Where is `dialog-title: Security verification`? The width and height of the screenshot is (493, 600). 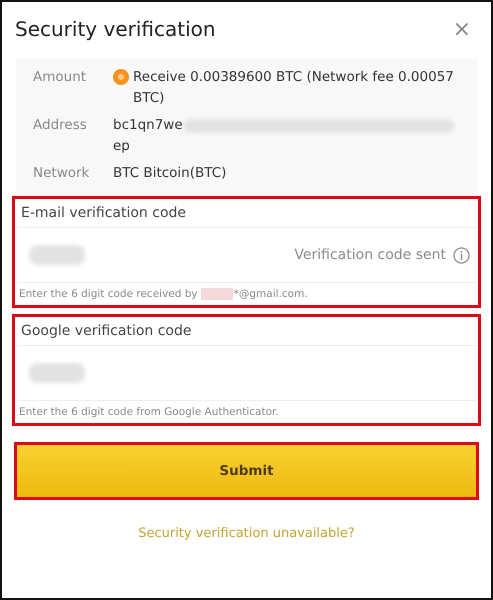 dialog-title: Security verification is located at coordinates (115, 29).